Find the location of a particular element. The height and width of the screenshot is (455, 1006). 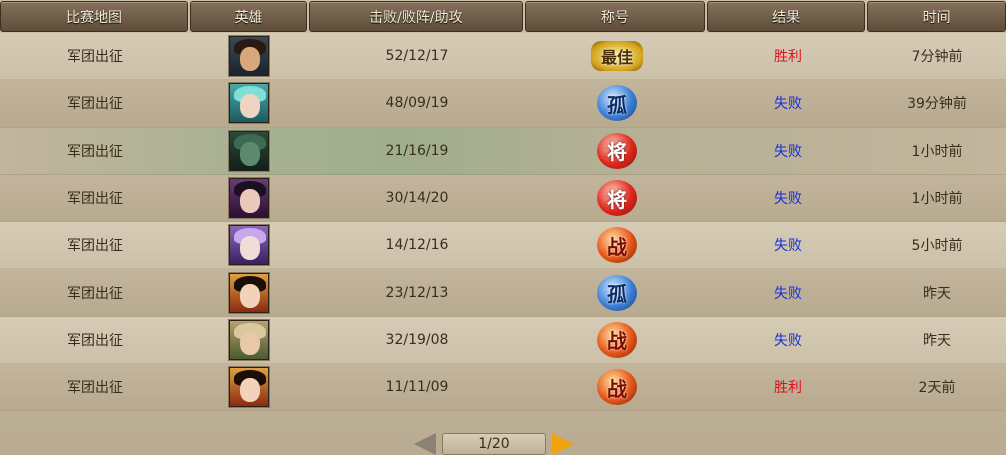

table-header: 比赛地图 英雄 击败/败阵/助攻 称号 结果 时间 is located at coordinates (503, 16).